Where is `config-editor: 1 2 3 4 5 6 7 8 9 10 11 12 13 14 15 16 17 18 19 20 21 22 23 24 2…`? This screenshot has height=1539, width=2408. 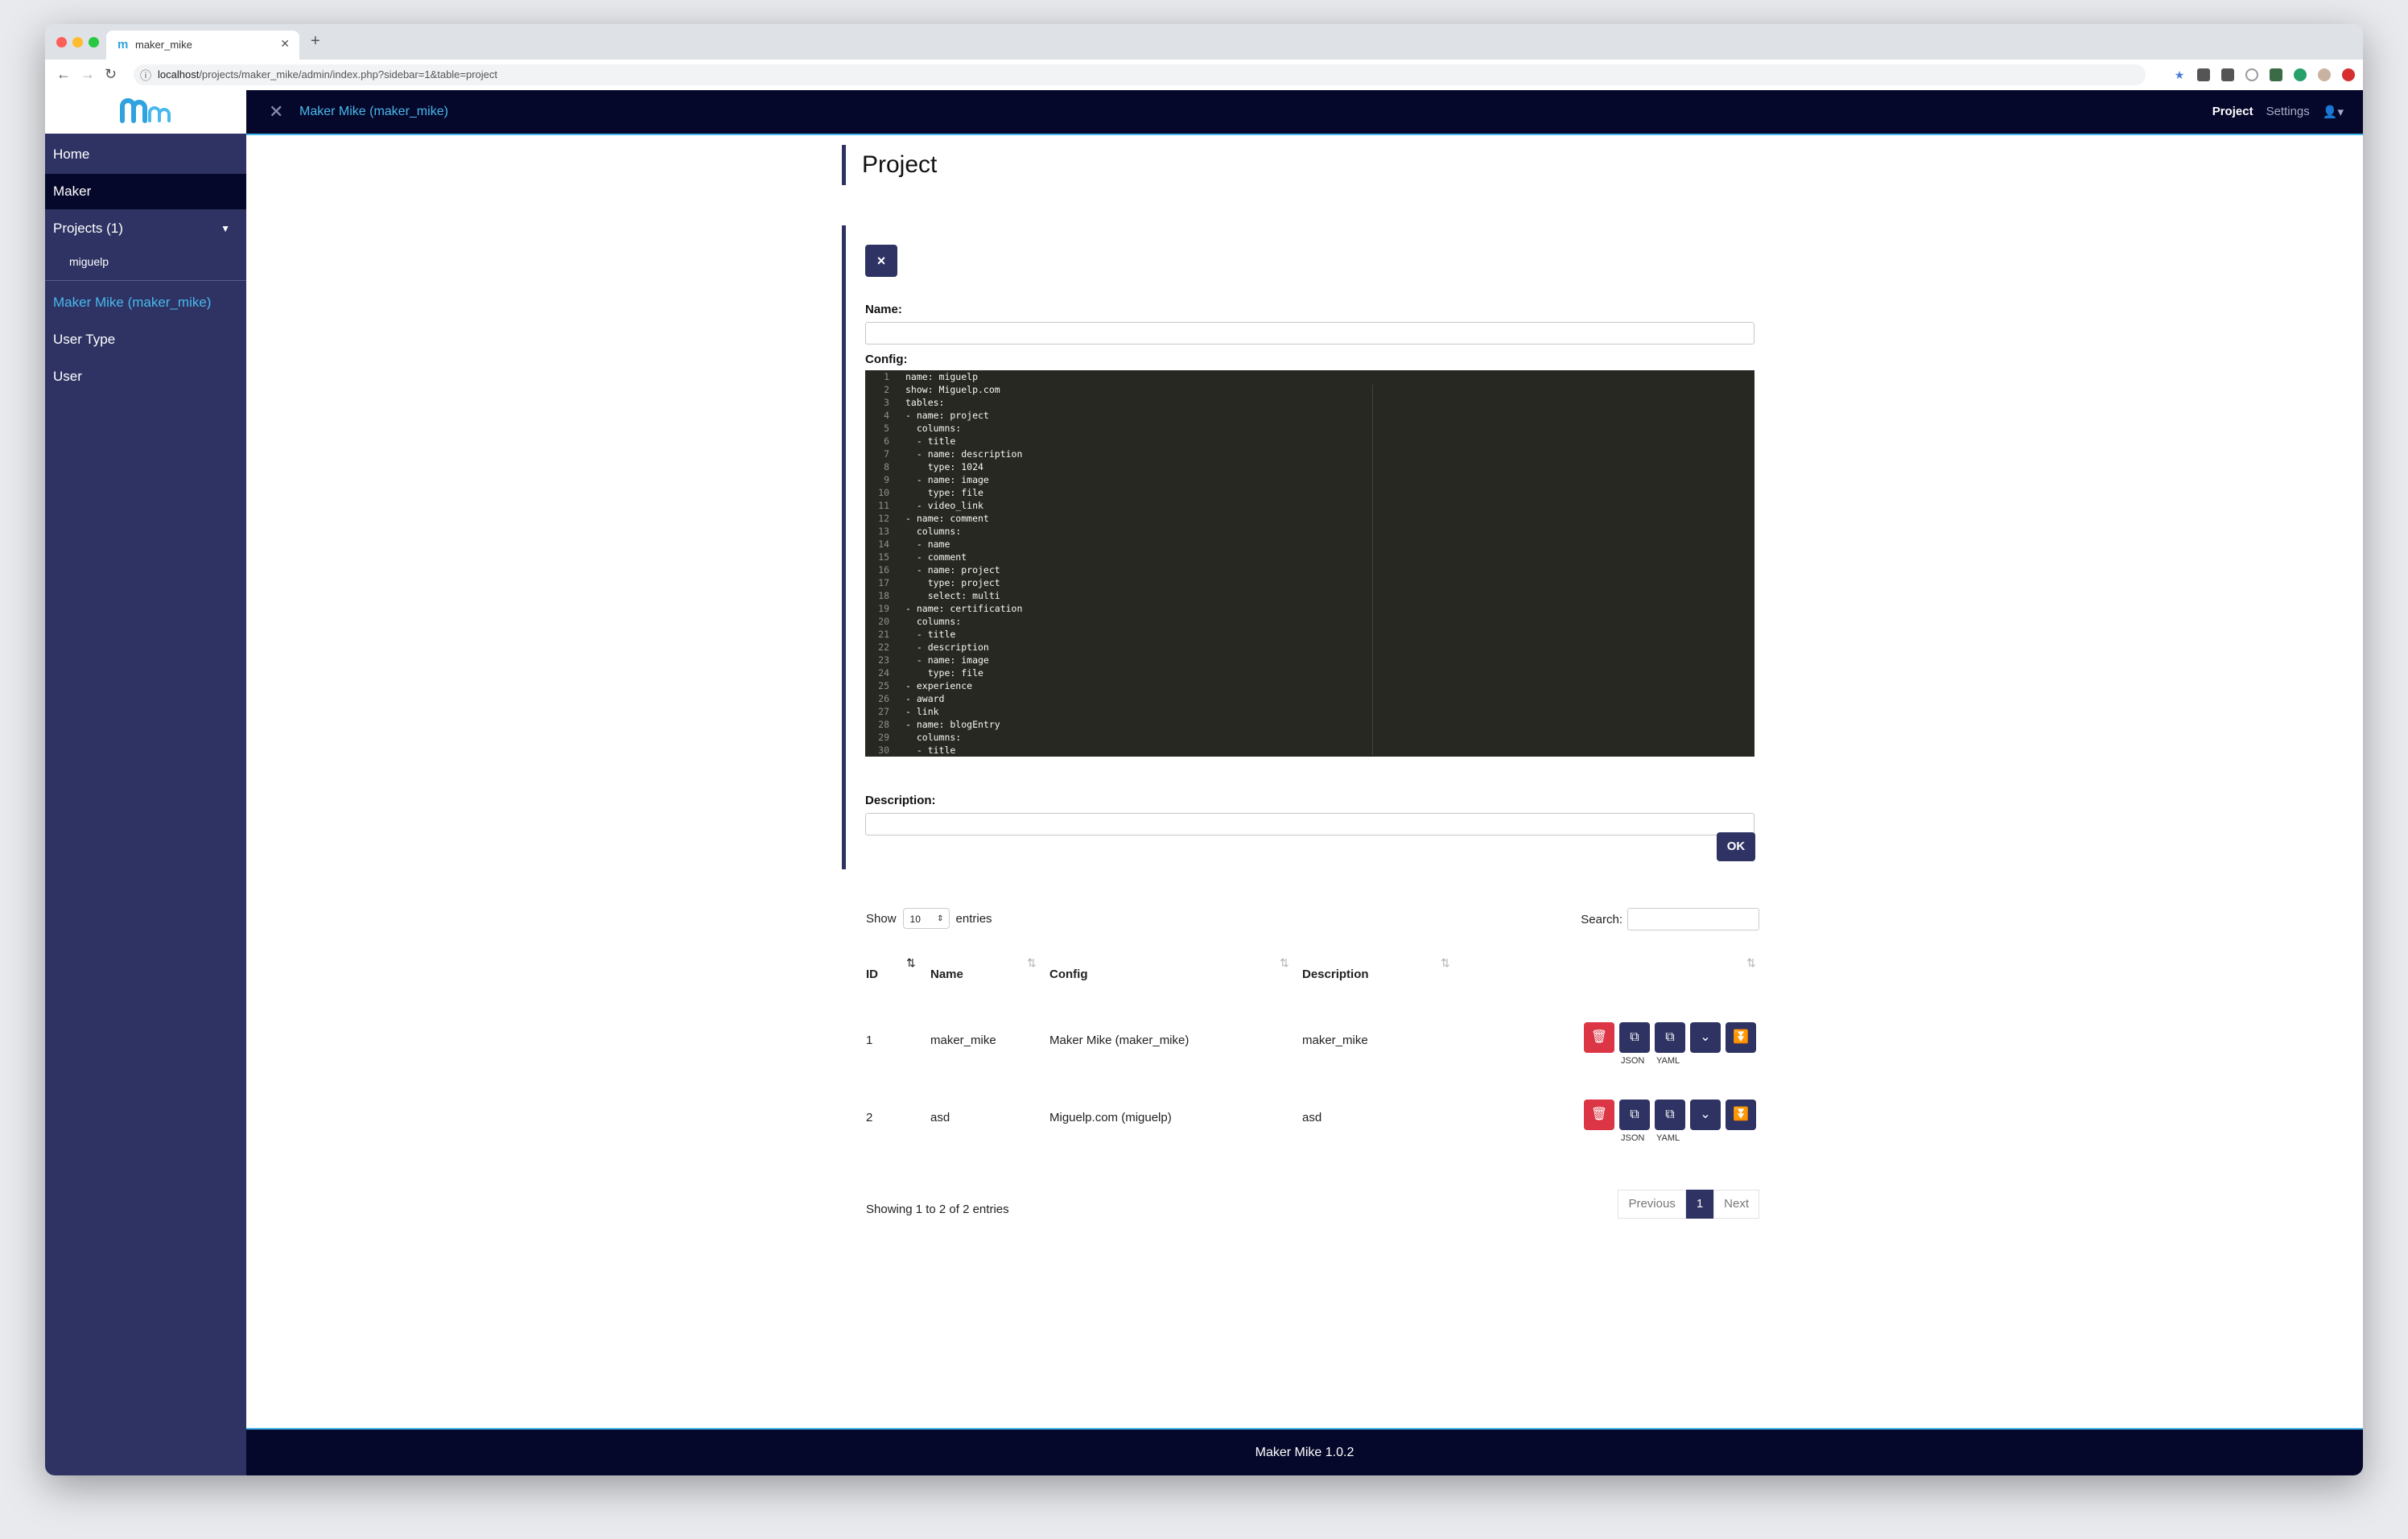
config-editor: 1 2 3 4 5 6 7 8 9 10 11 12 13 14 15 16 17 18 19 20 21 22 23 24 2… is located at coordinates (1309, 563).